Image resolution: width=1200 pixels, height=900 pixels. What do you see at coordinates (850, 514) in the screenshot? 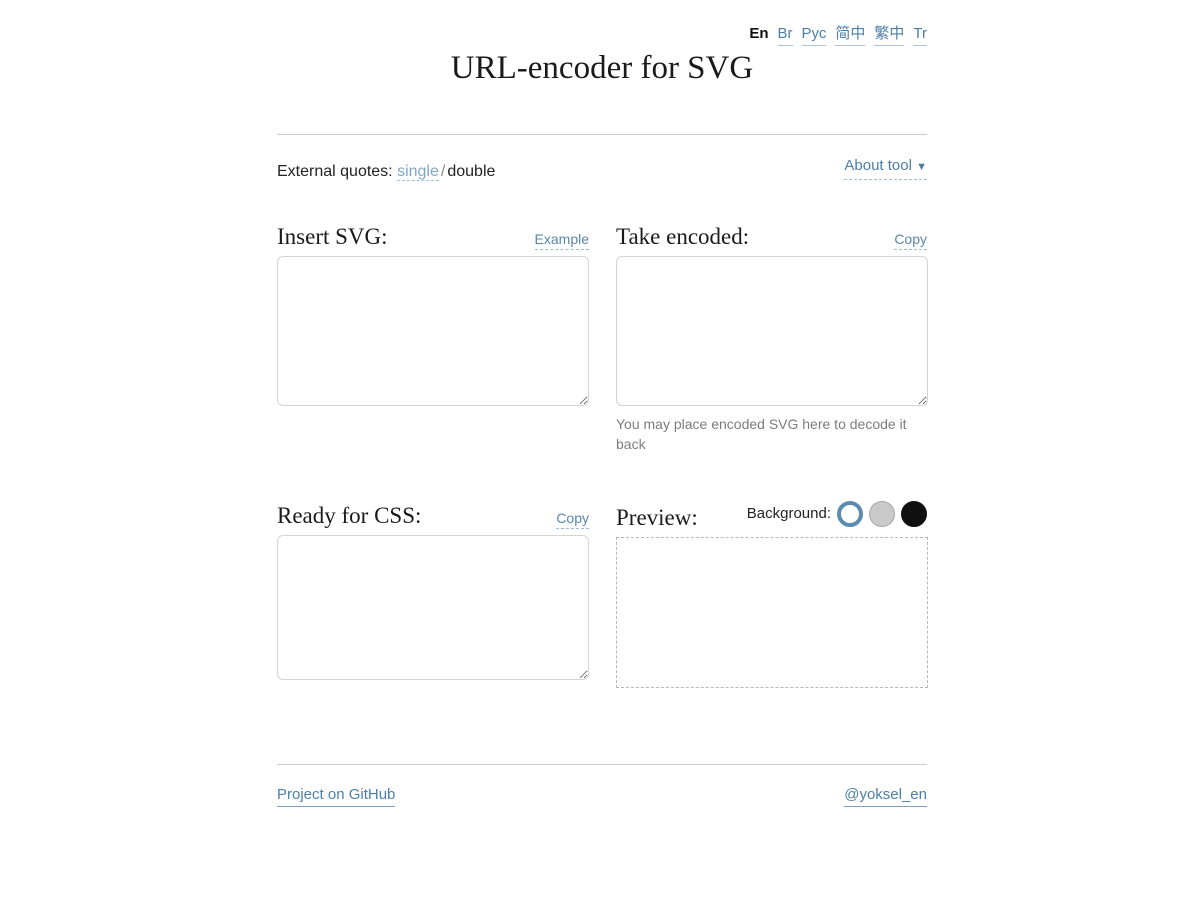
I see `background-swatch-white` at bounding box center [850, 514].